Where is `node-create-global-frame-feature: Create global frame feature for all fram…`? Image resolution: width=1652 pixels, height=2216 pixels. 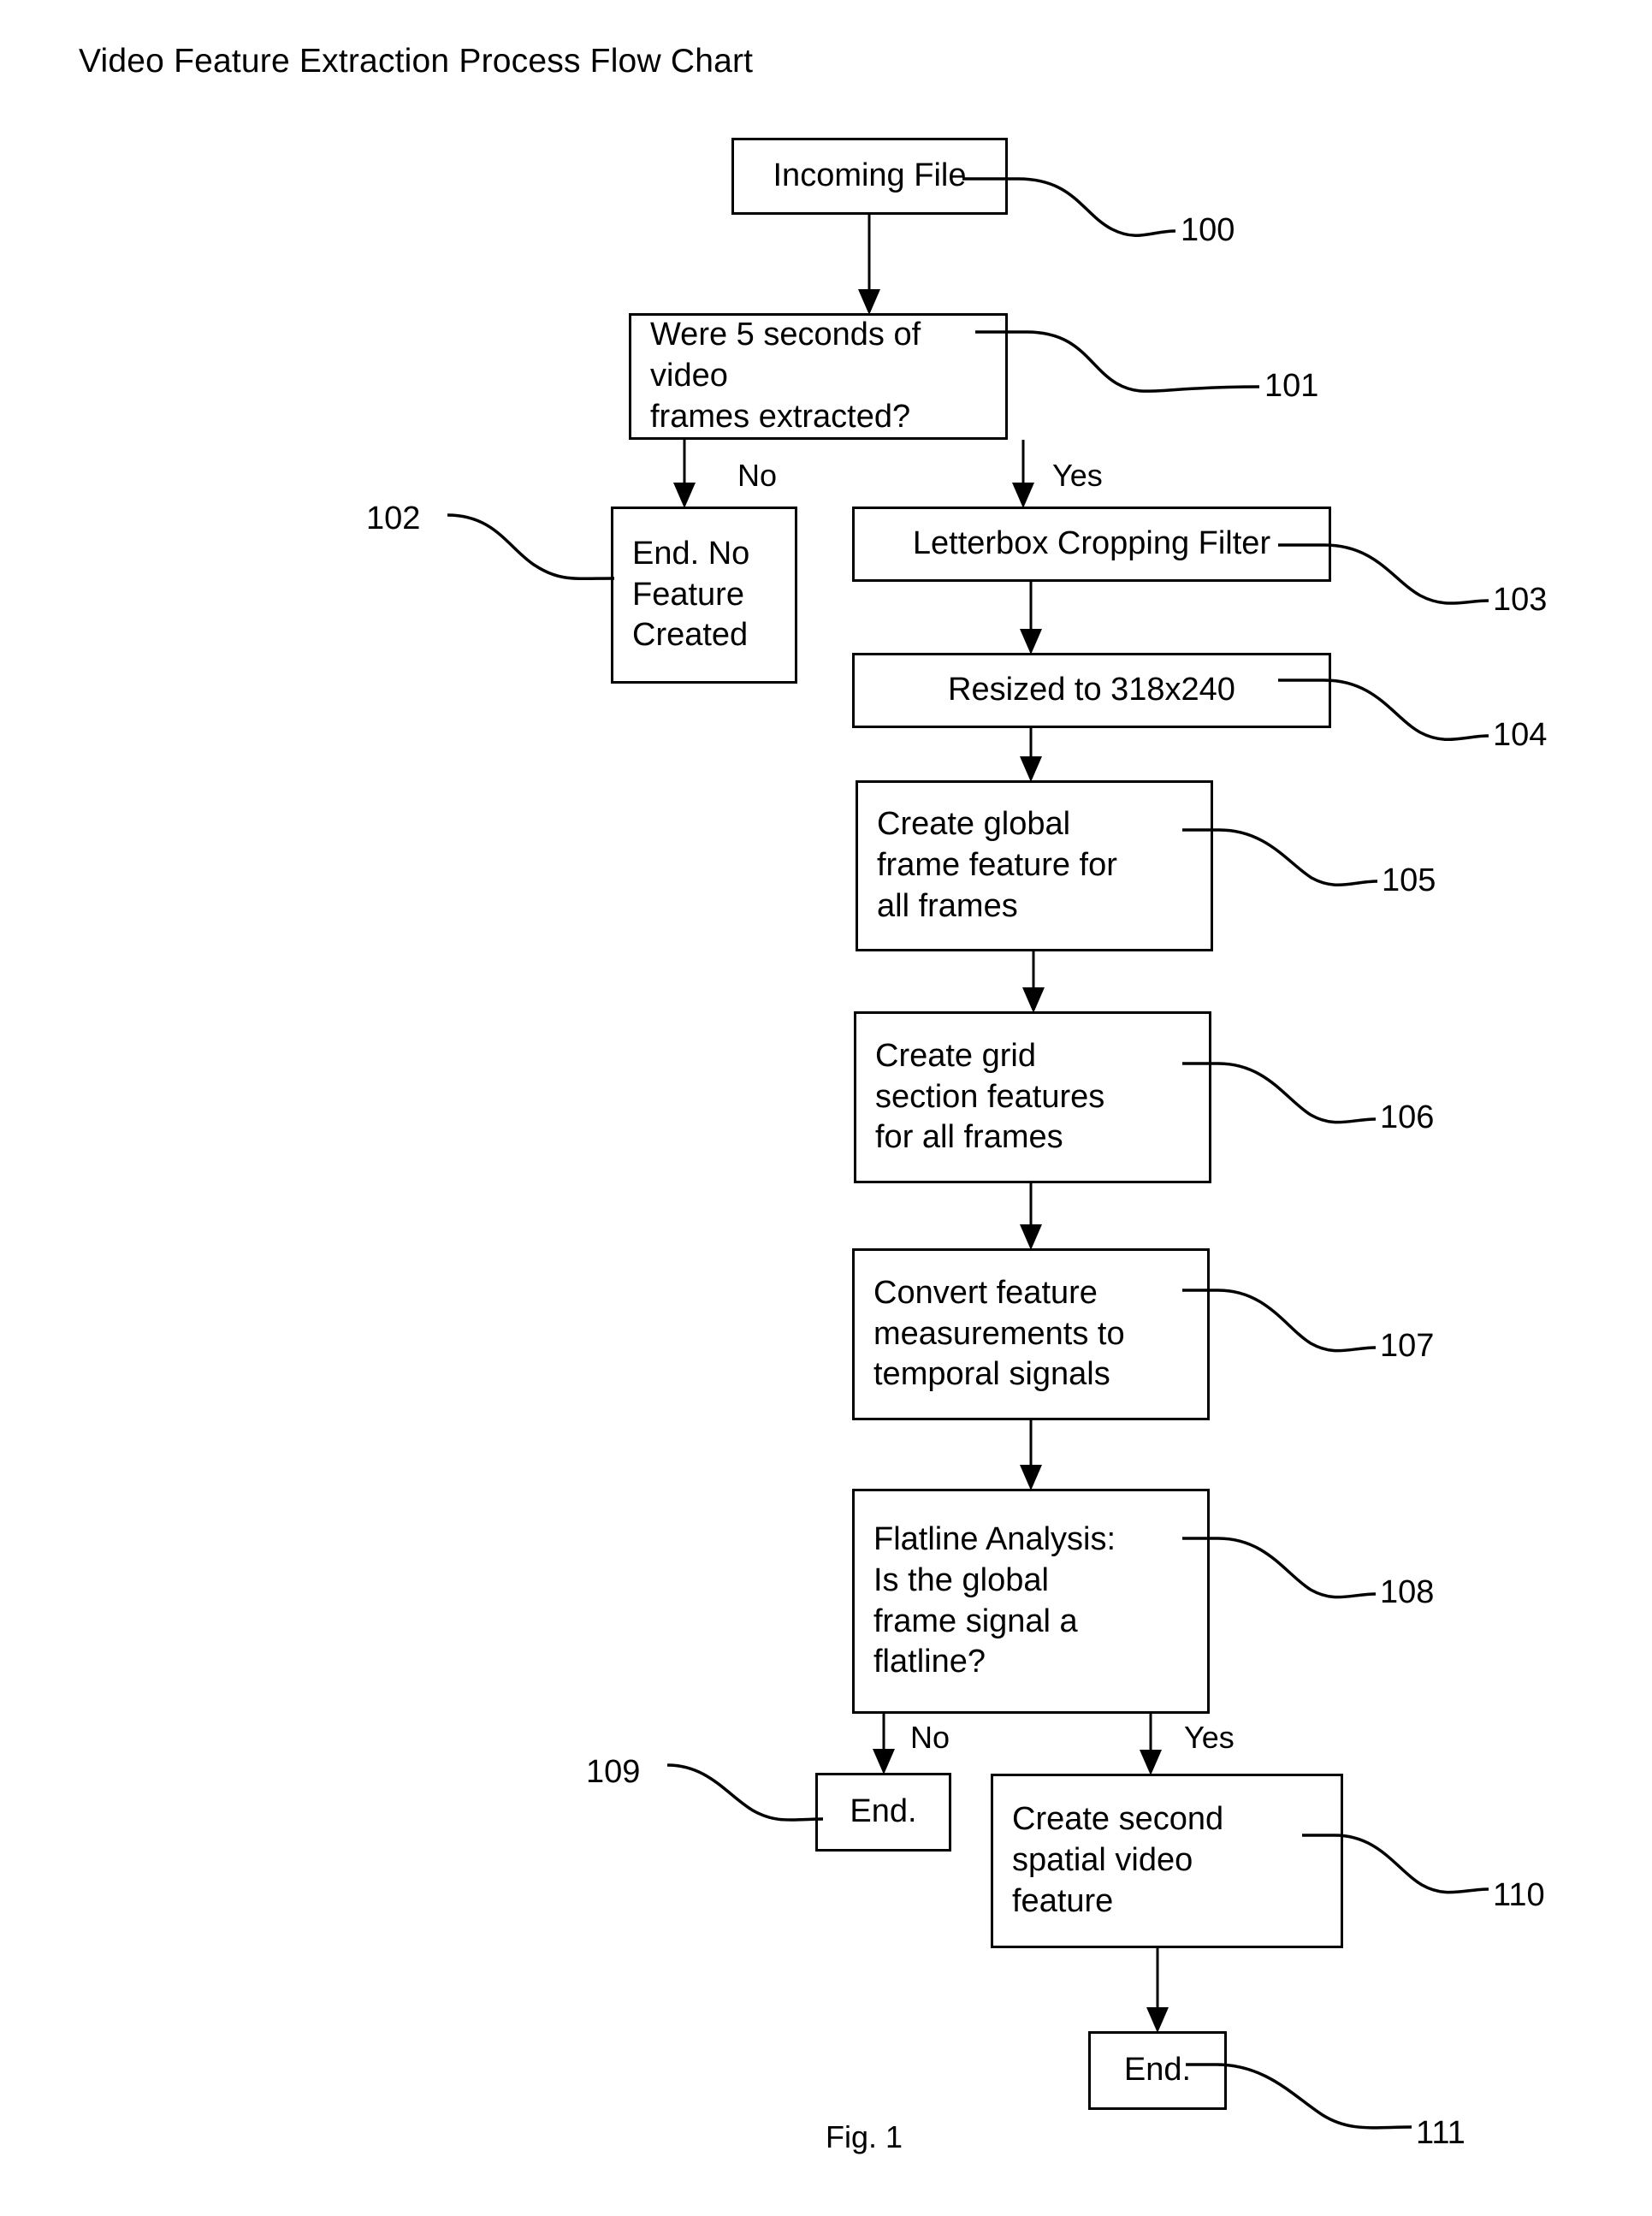 node-create-global-frame-feature: Create global frame feature for all fram… is located at coordinates (1034, 865).